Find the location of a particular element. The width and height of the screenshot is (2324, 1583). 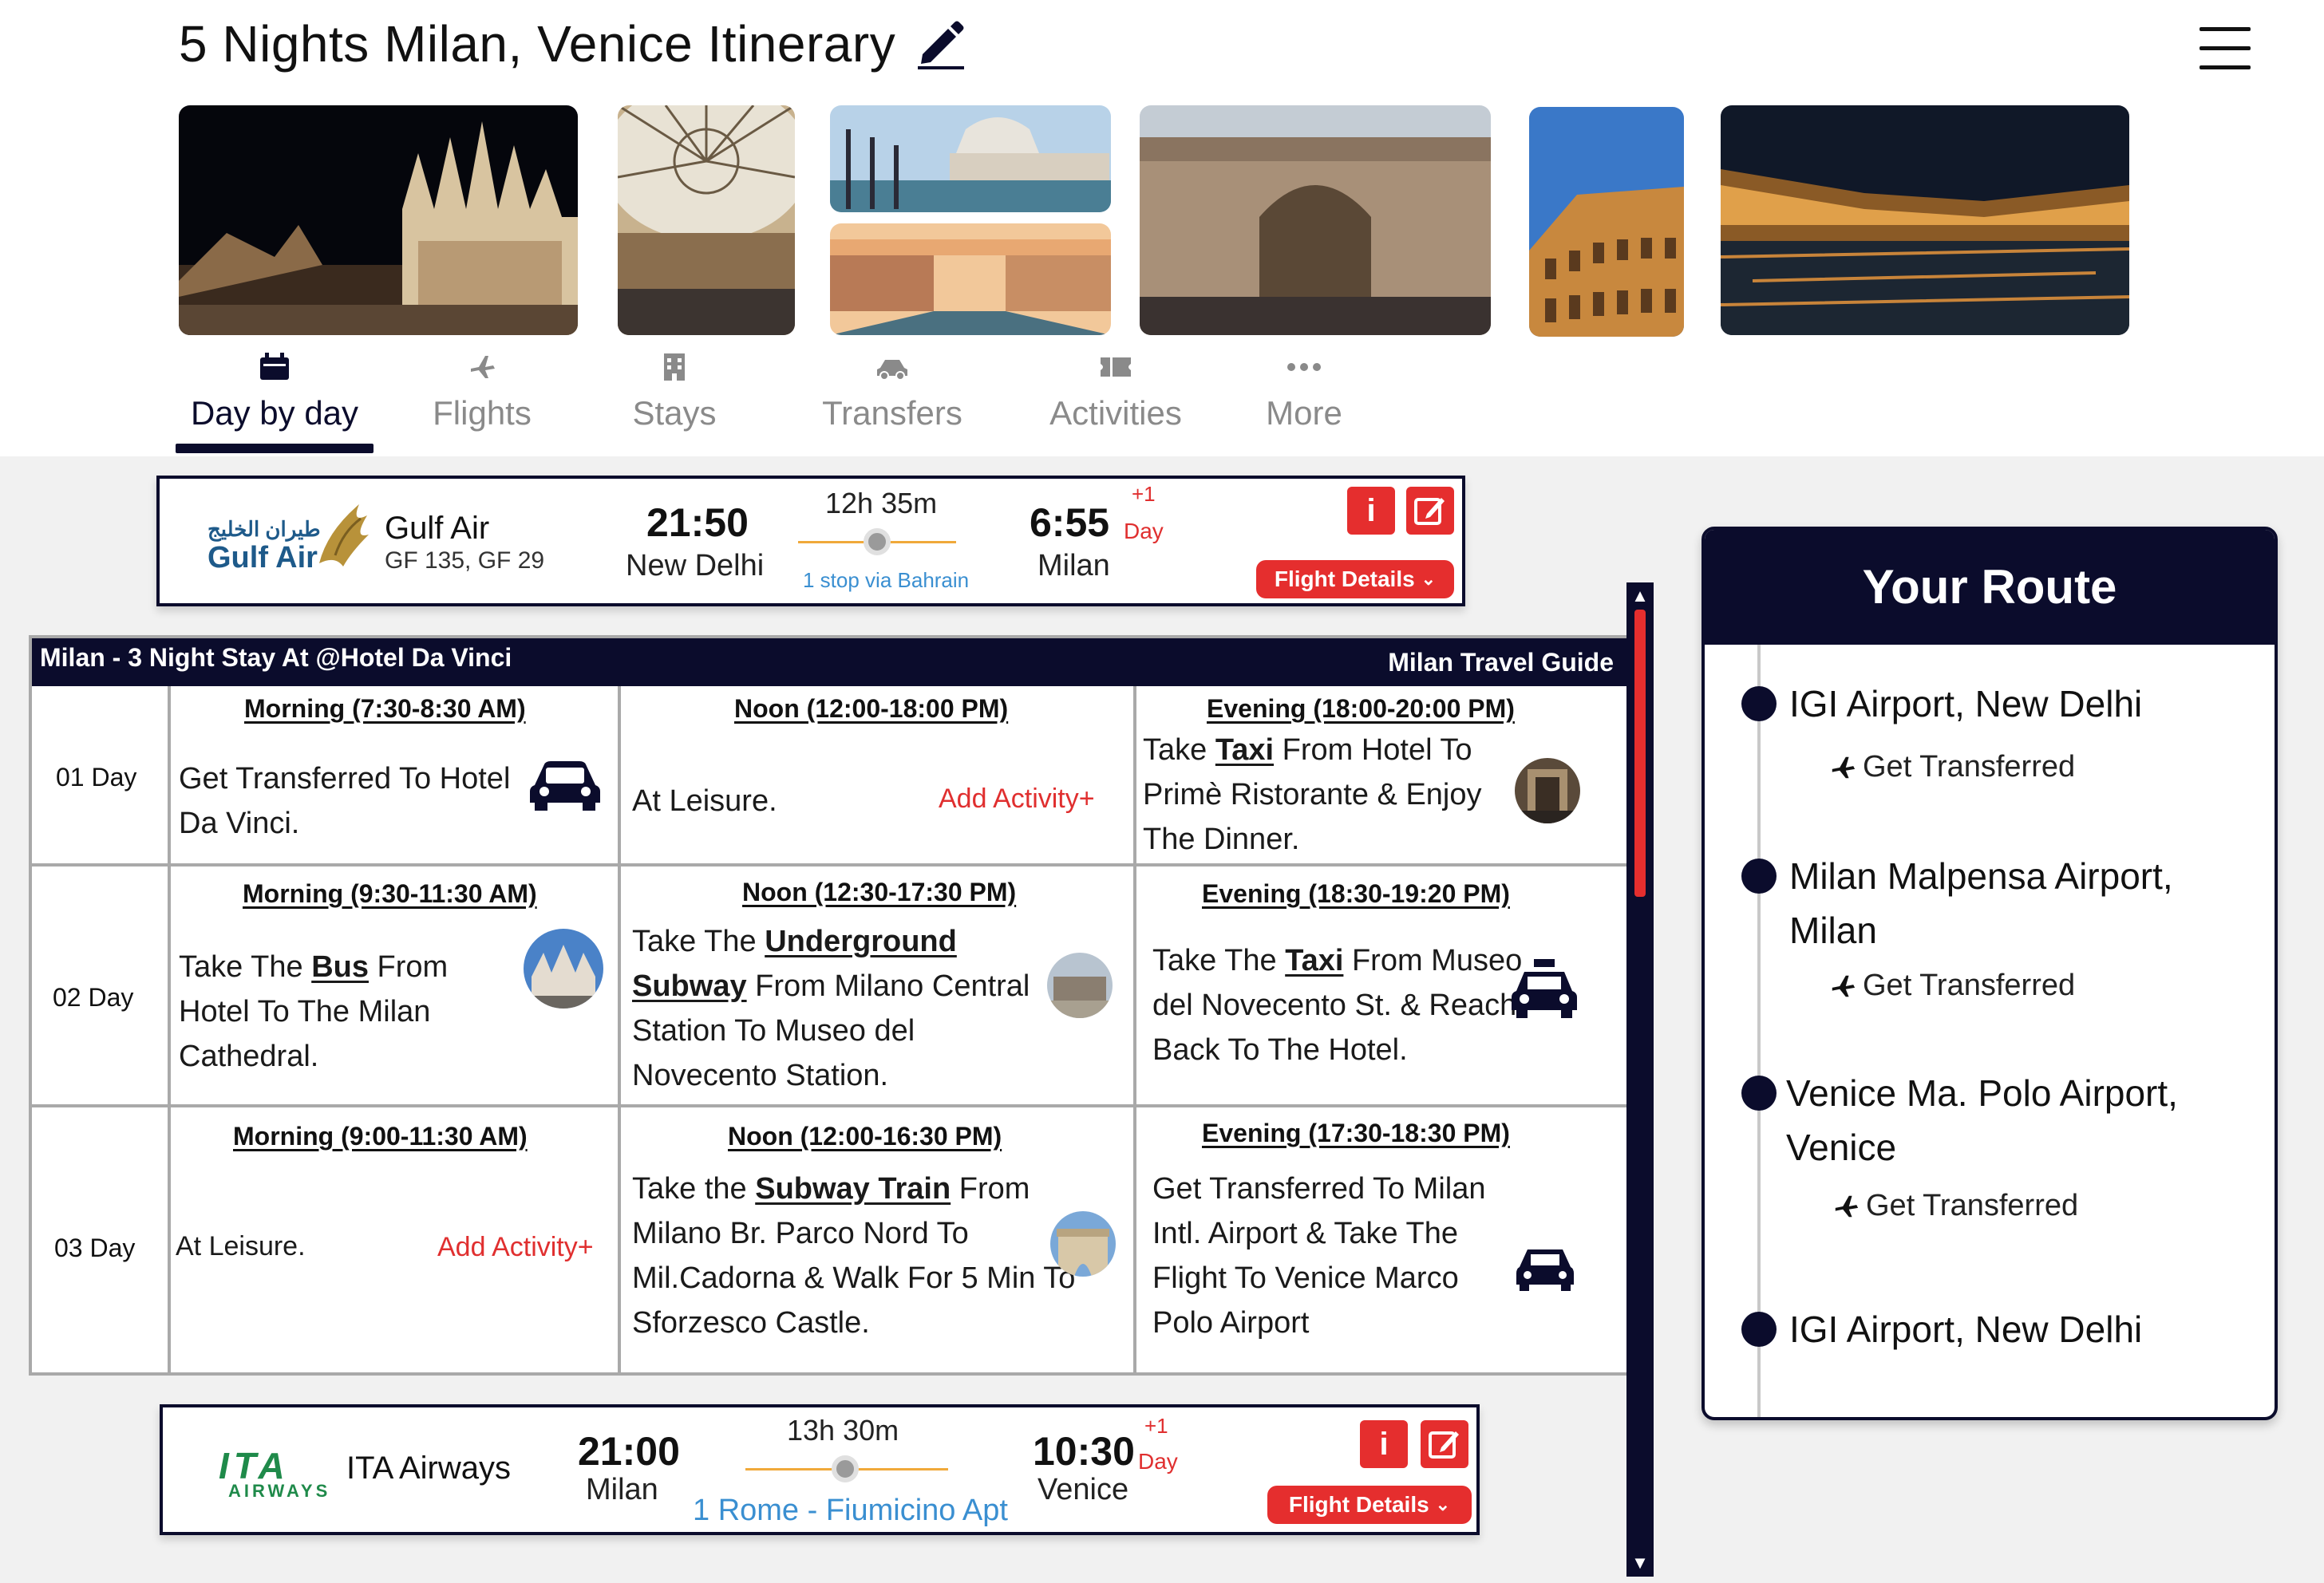

sforzesco-castle-thumbnail is located at coordinates (1083, 1244).